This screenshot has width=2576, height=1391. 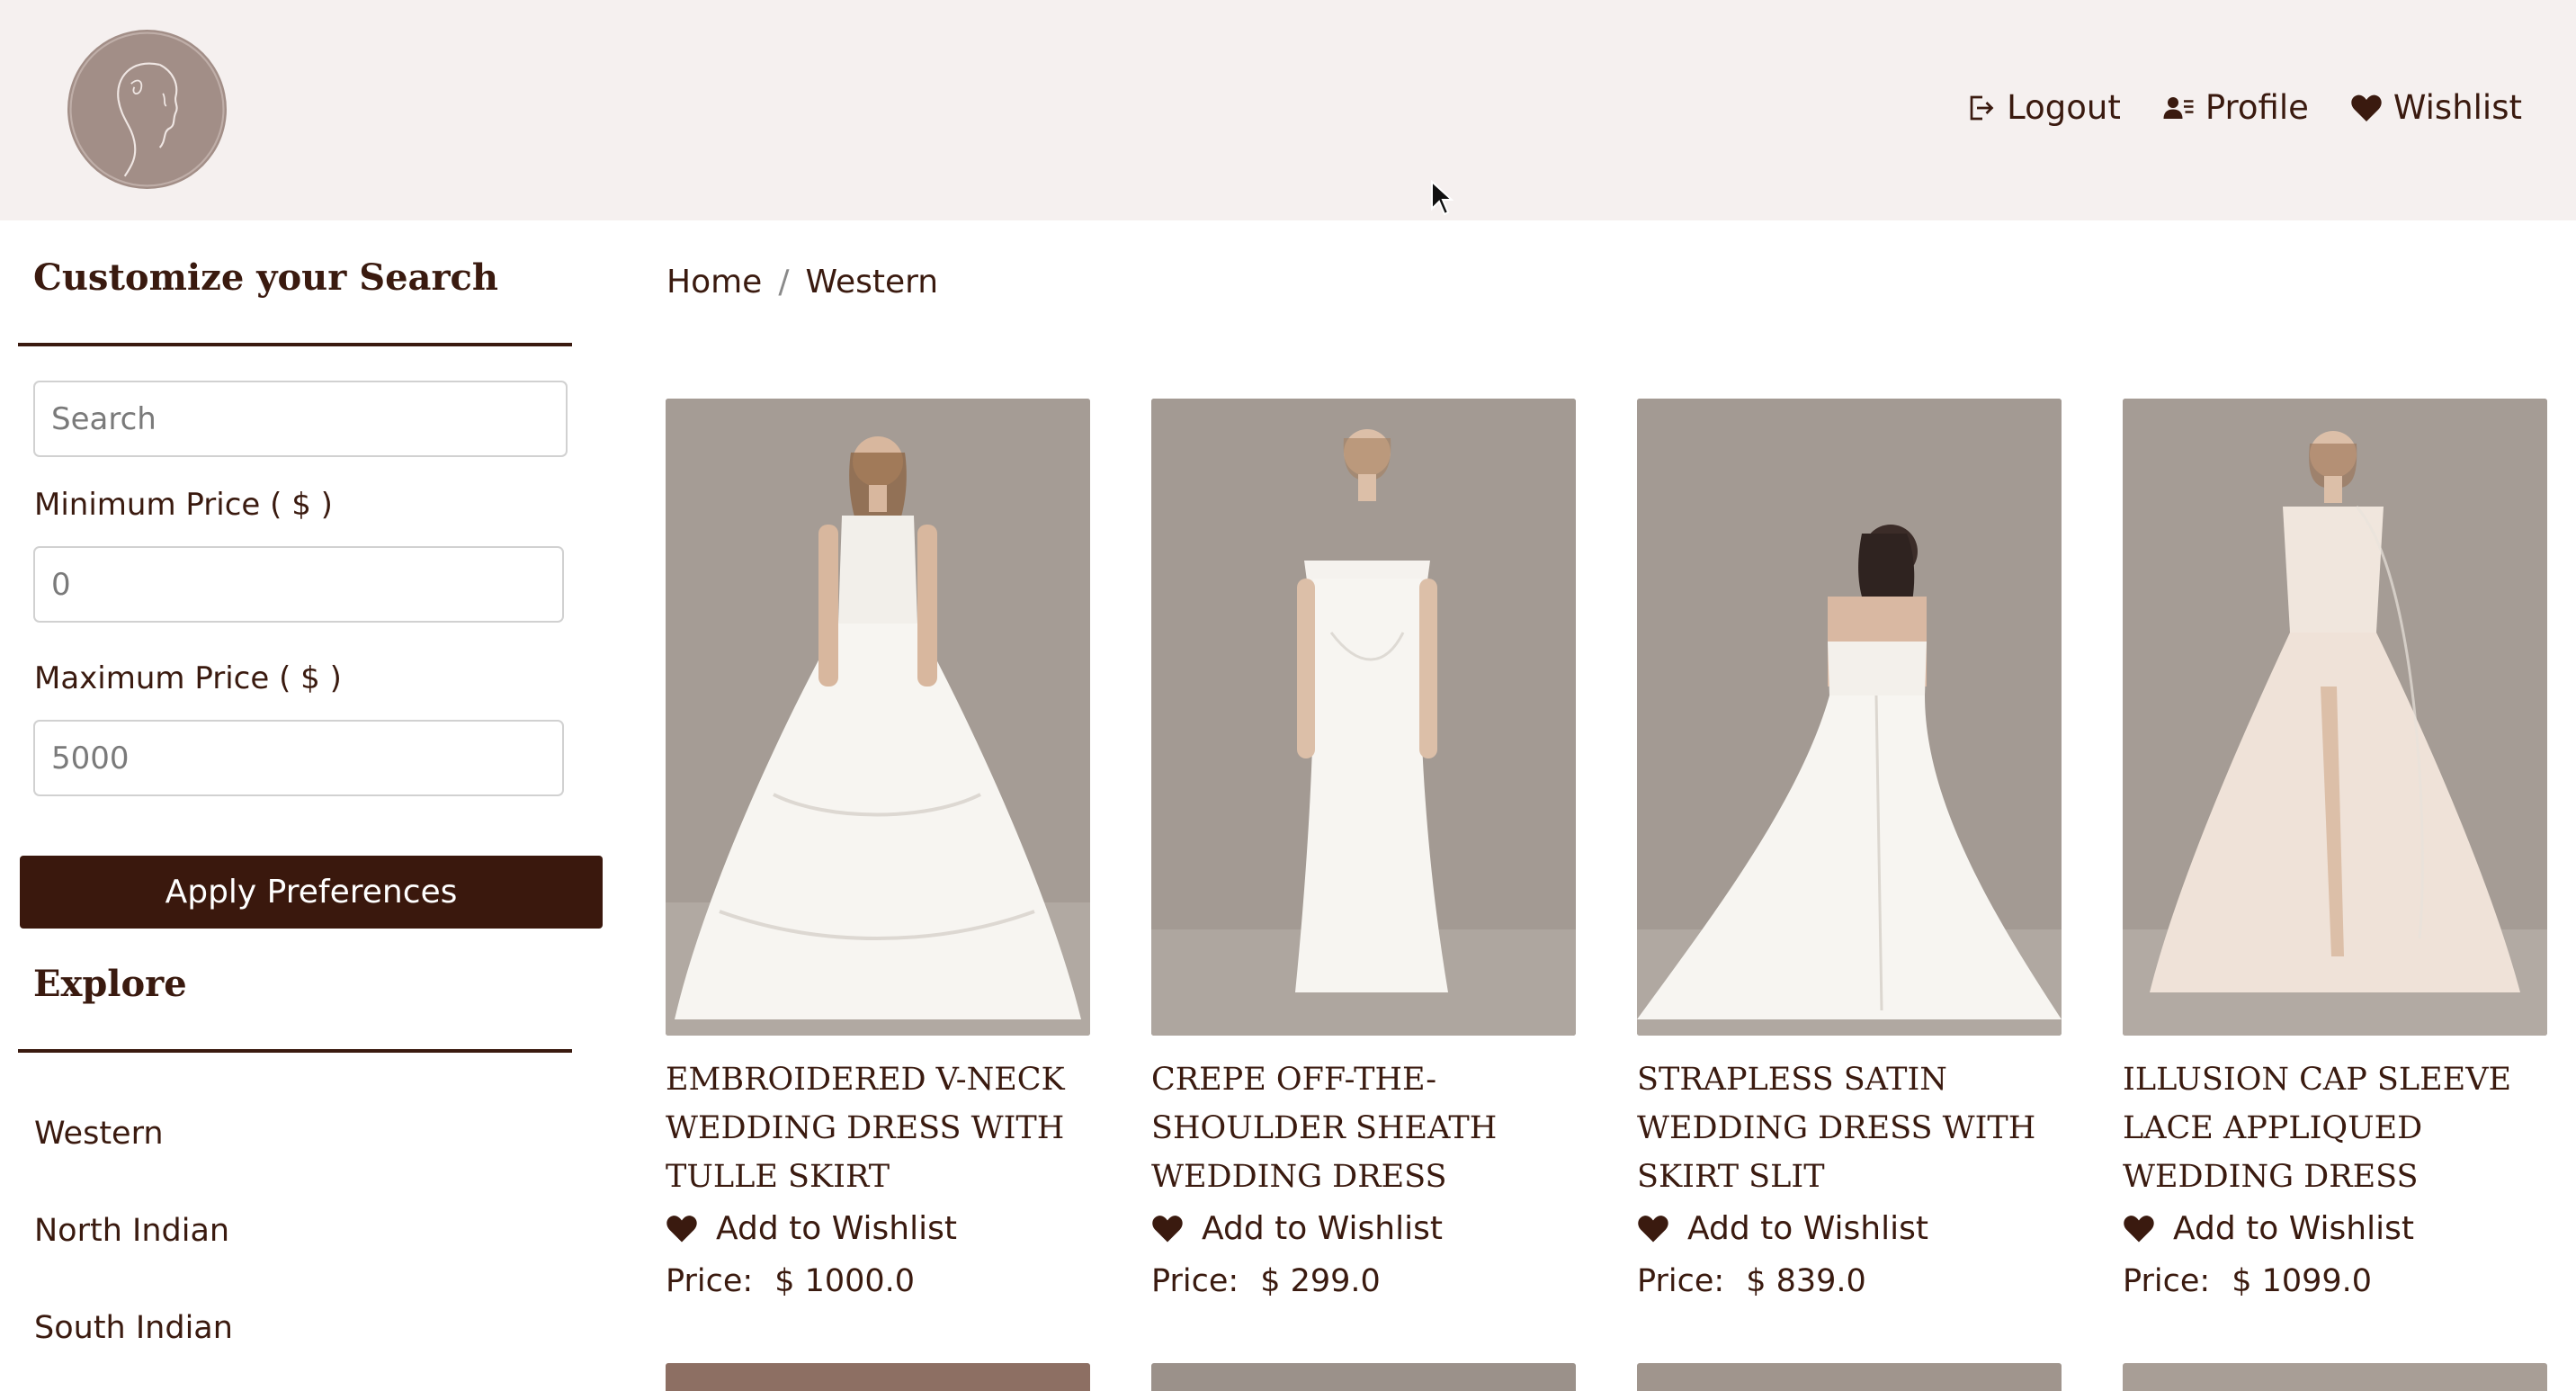 I want to click on breadcrumb-home: Home, so click(x=714, y=283).